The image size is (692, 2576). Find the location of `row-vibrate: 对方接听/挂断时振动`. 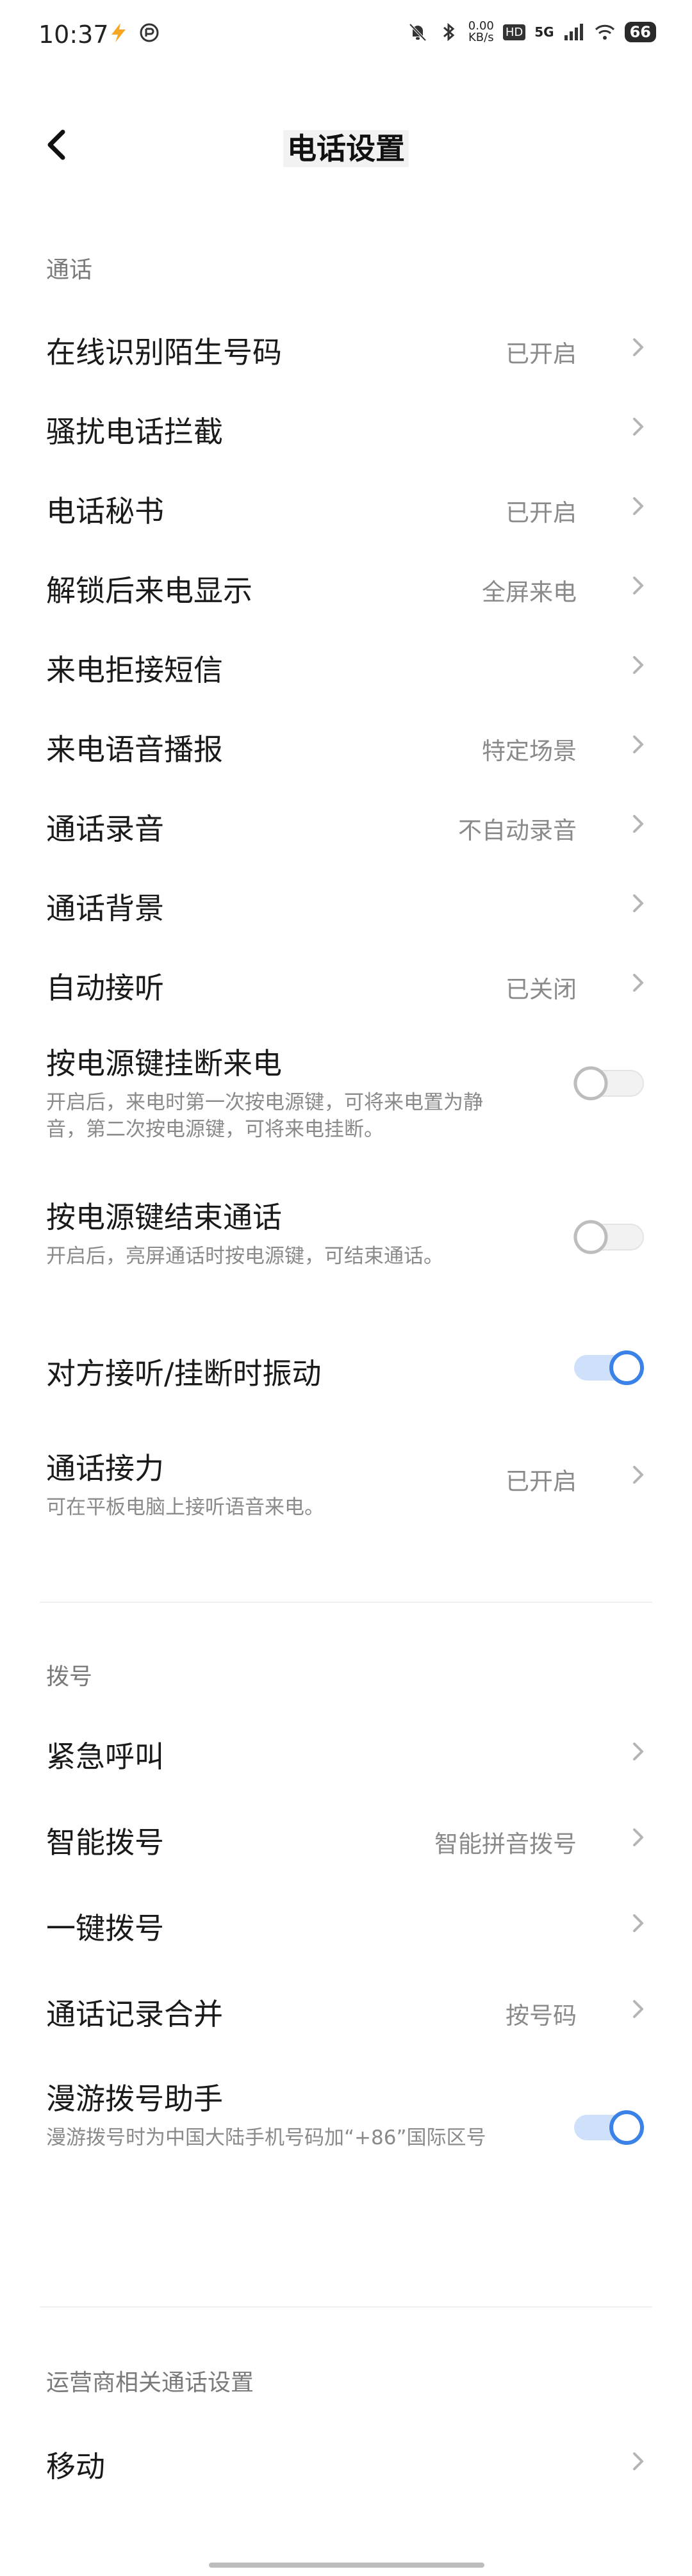

row-vibrate: 对方接听/挂断时振动 is located at coordinates (346, 1368).